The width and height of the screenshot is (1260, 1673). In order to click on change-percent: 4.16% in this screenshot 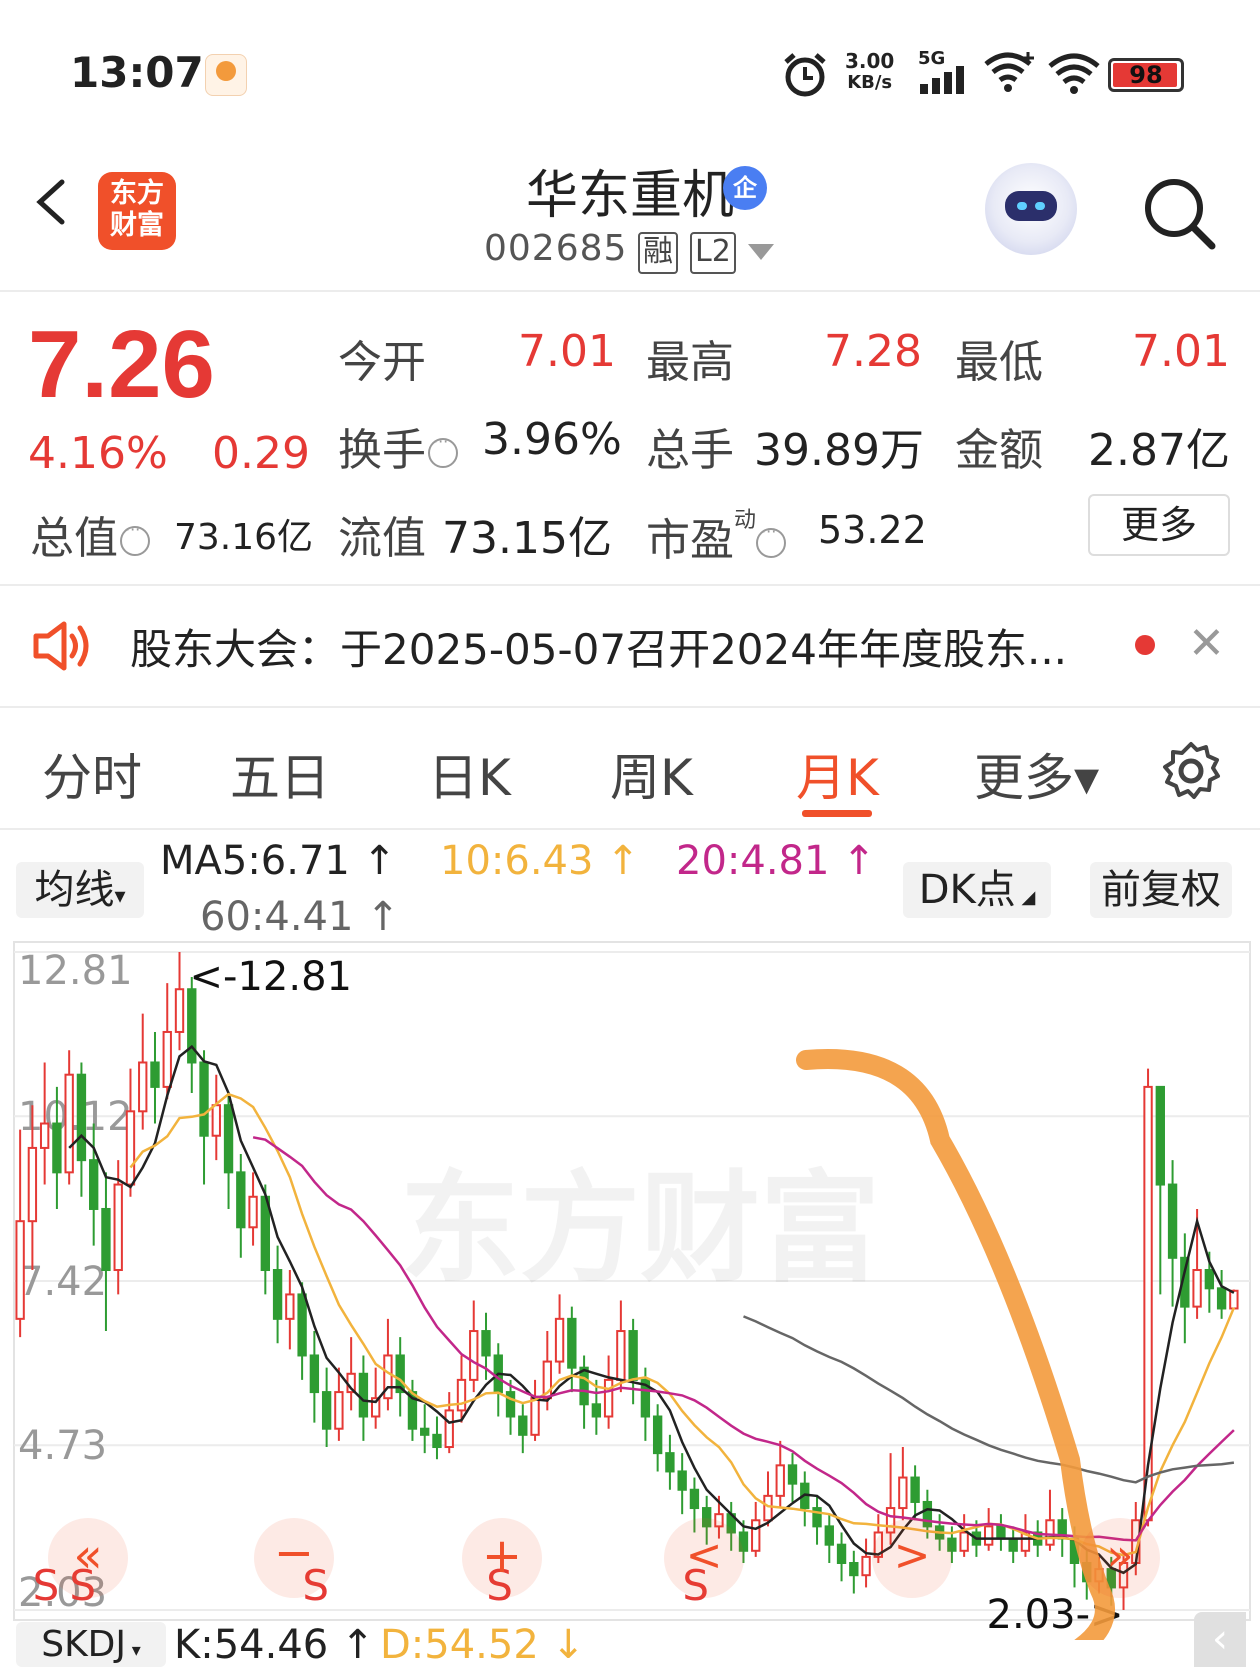, I will do `click(98, 453)`.